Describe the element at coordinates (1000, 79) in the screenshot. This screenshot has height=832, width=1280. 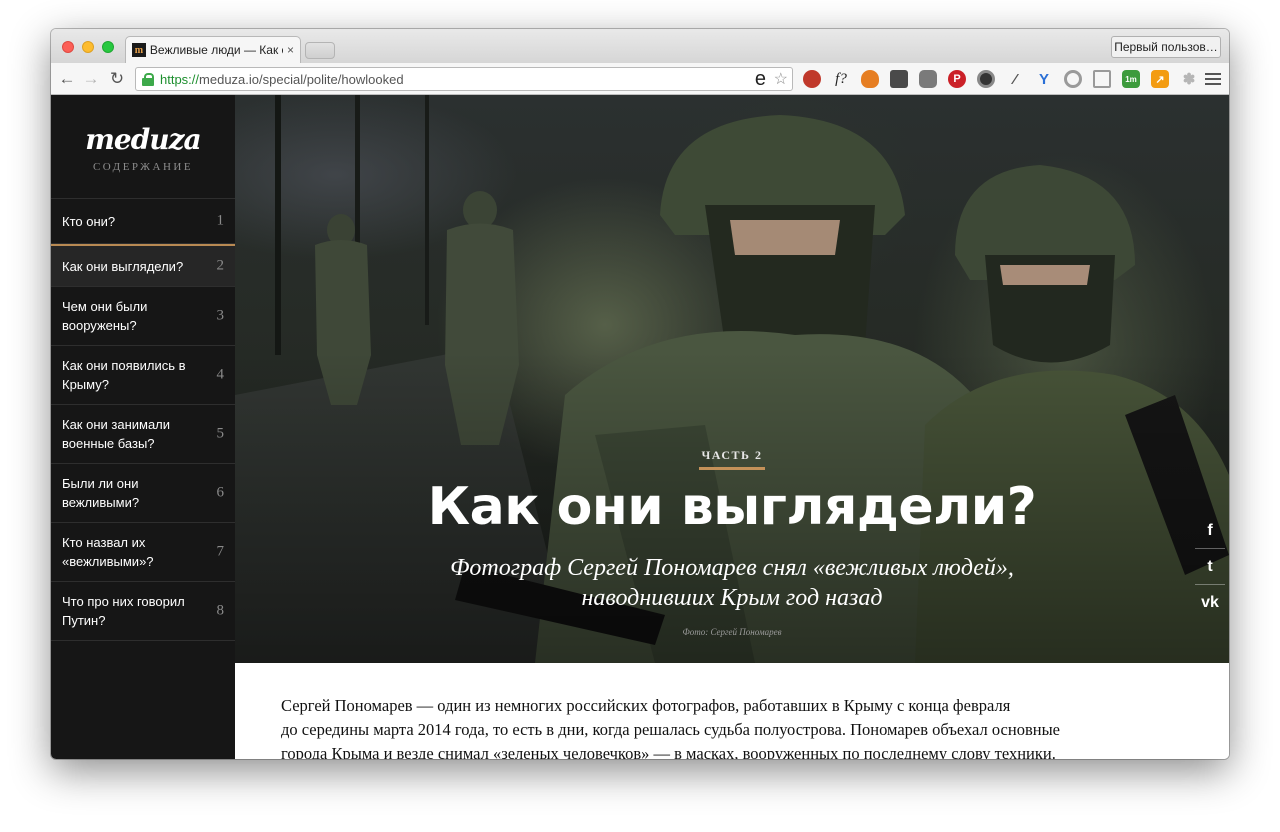
I see `extension-icons: f? P ⁄ Y 1m ↗ ✽` at that location.